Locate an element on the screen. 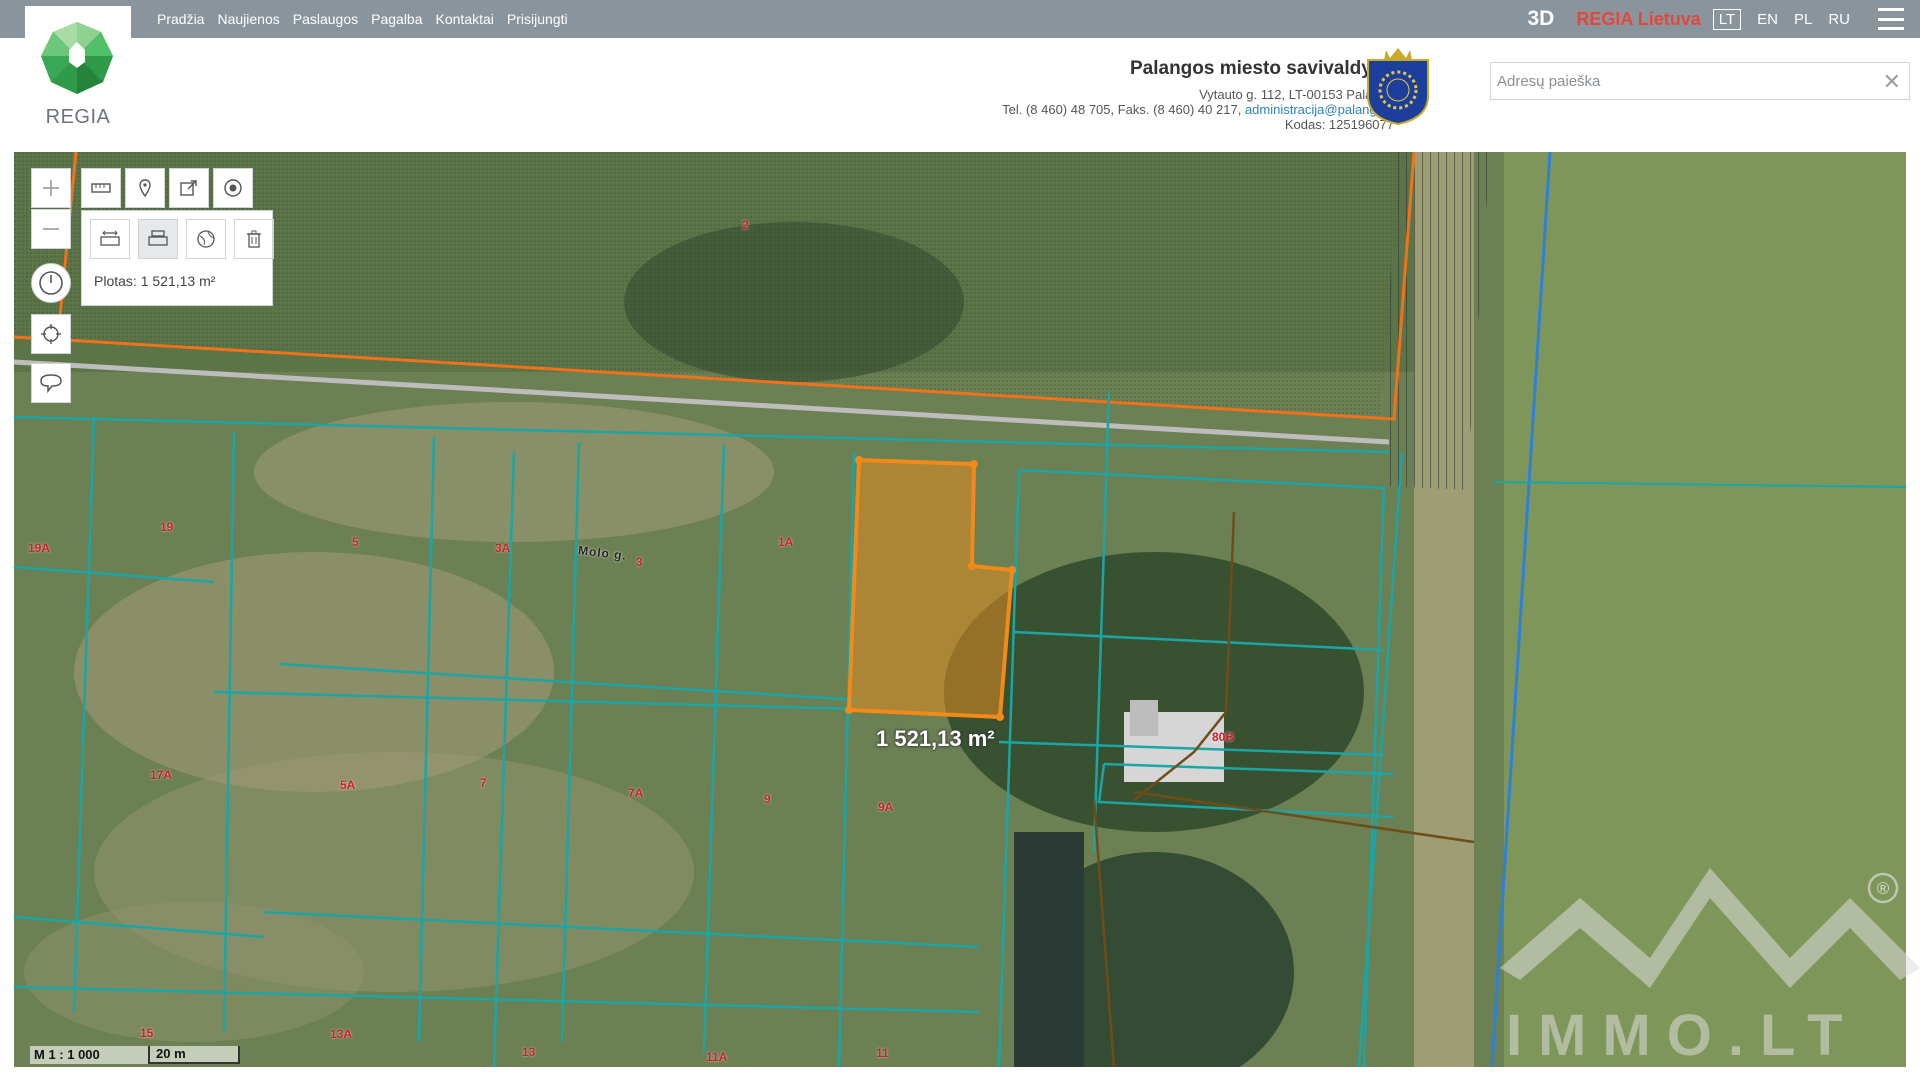 The height and width of the screenshot is (1080, 1920). share-button is located at coordinates (189, 188).